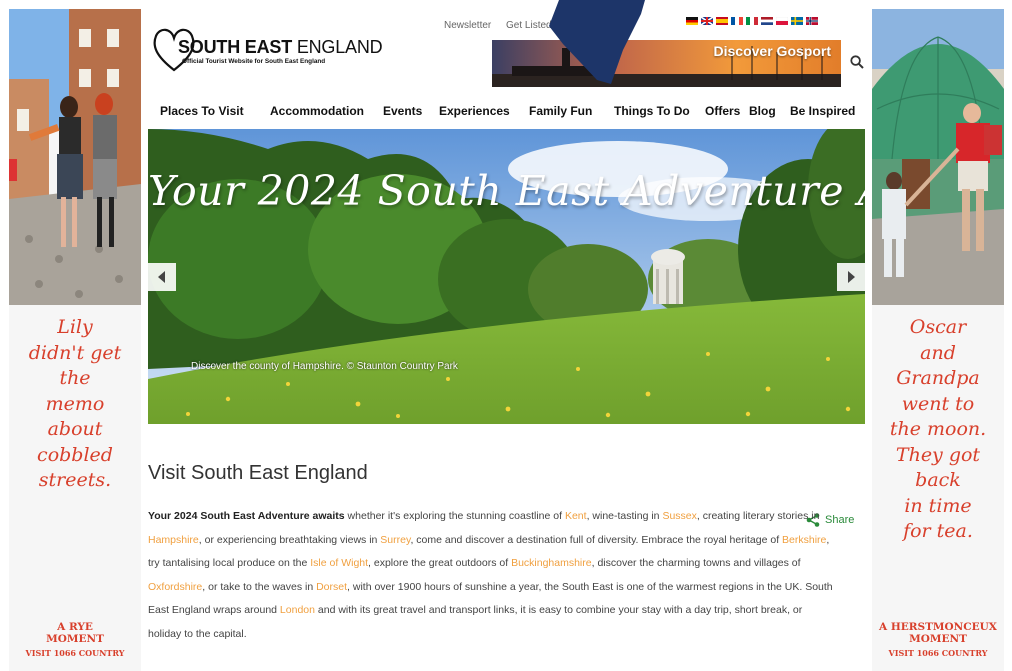  What do you see at coordinates (938, 352) in the screenshot?
I see `ad-caption-line: and` at bounding box center [938, 352].